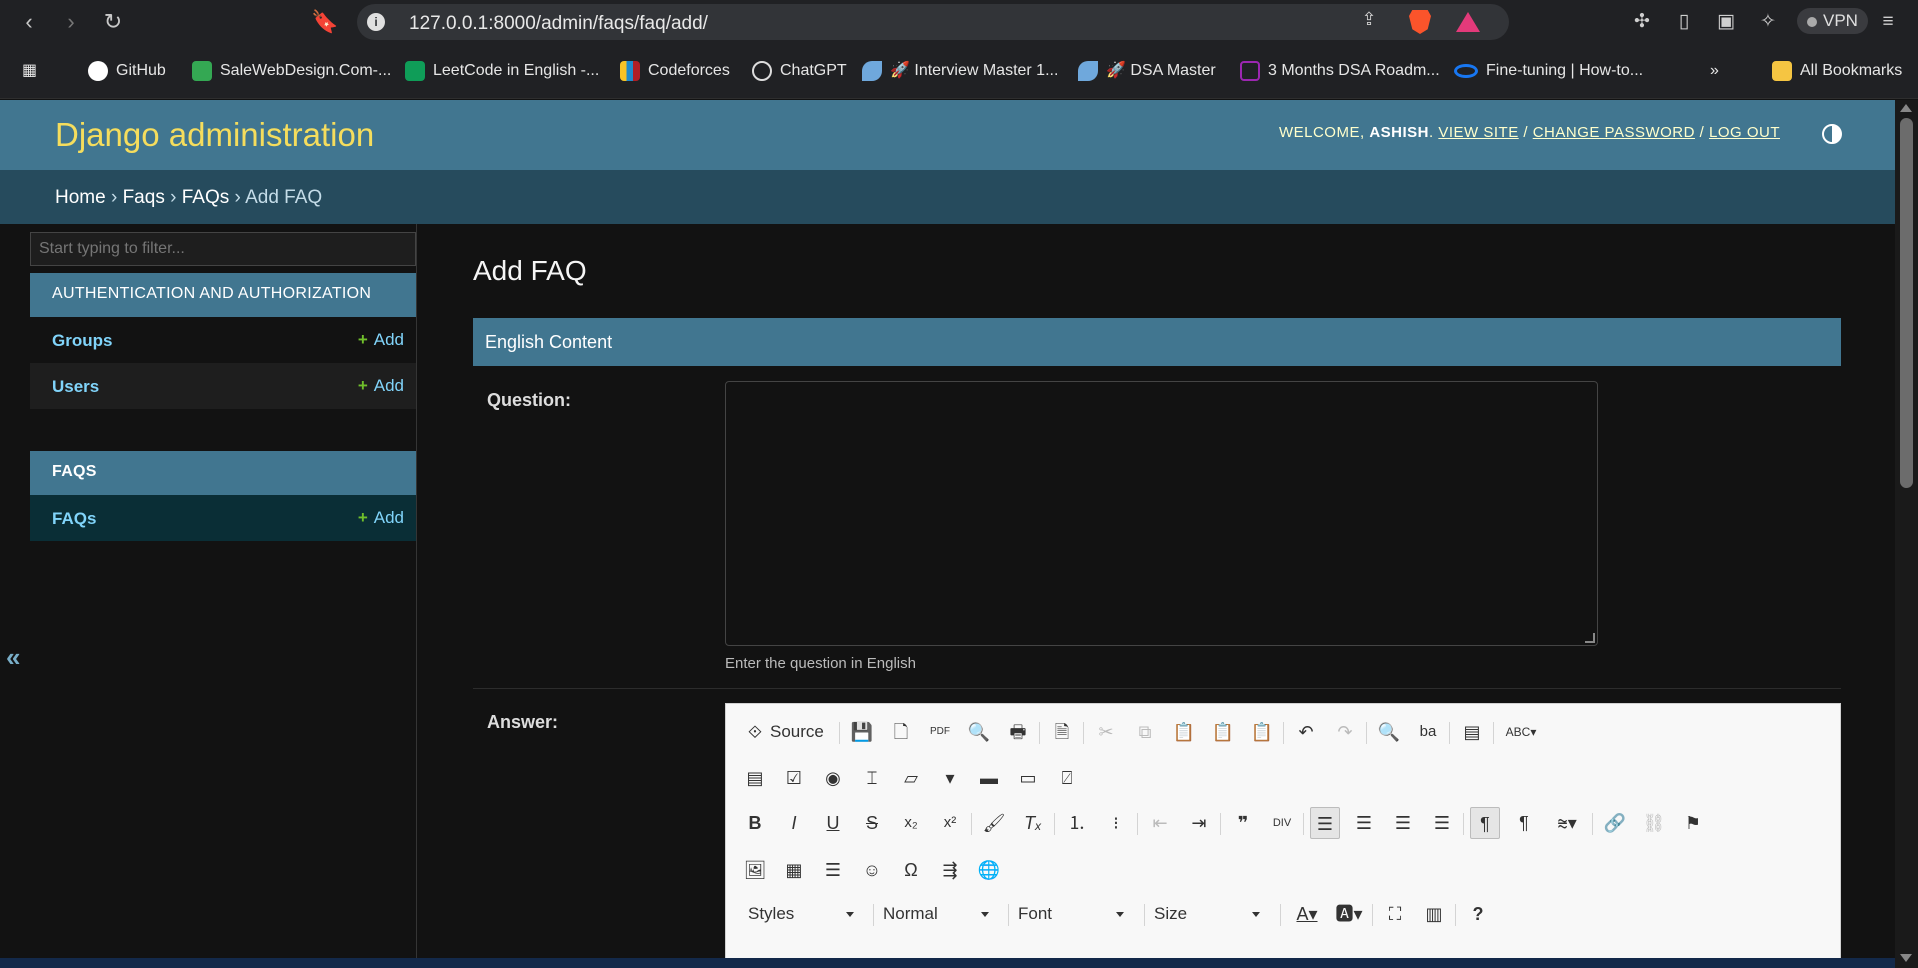 This screenshot has width=1918, height=968. Describe the element at coordinates (1067, 778) in the screenshot. I see `hidden-field-icon: ⍁` at that location.